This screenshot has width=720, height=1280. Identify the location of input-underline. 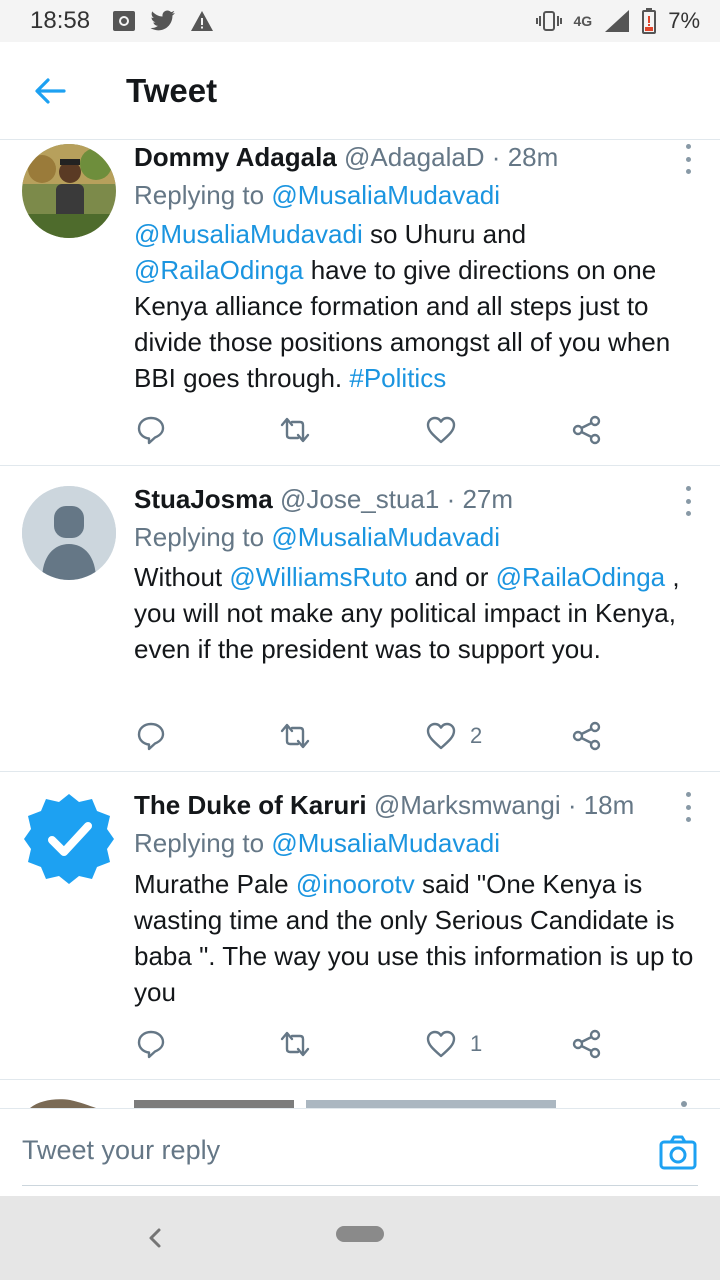
(360, 1185).